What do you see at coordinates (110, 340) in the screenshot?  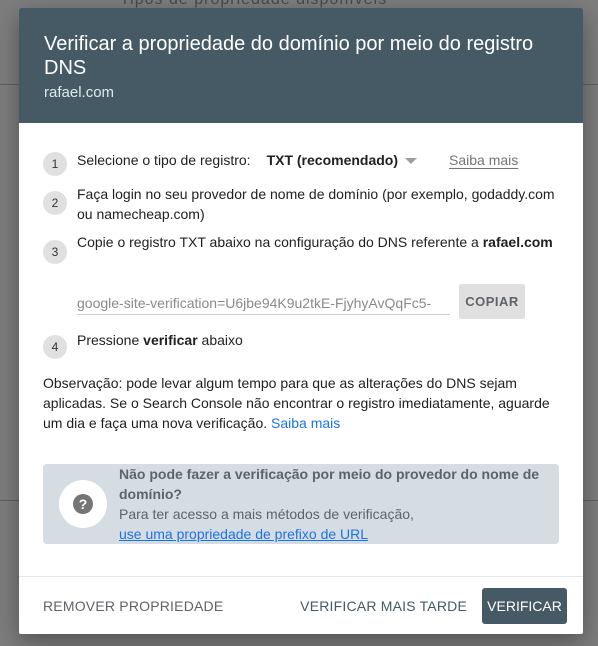 I see `step-4-text-before: Pressione` at bounding box center [110, 340].